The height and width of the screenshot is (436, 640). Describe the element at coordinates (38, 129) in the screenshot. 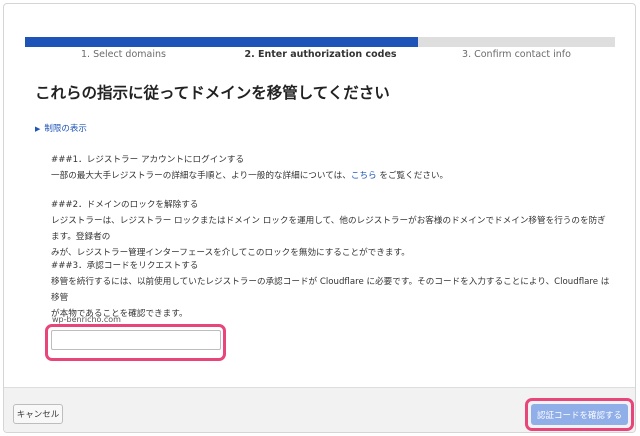

I see `triangle-right-icon: ▶` at that location.